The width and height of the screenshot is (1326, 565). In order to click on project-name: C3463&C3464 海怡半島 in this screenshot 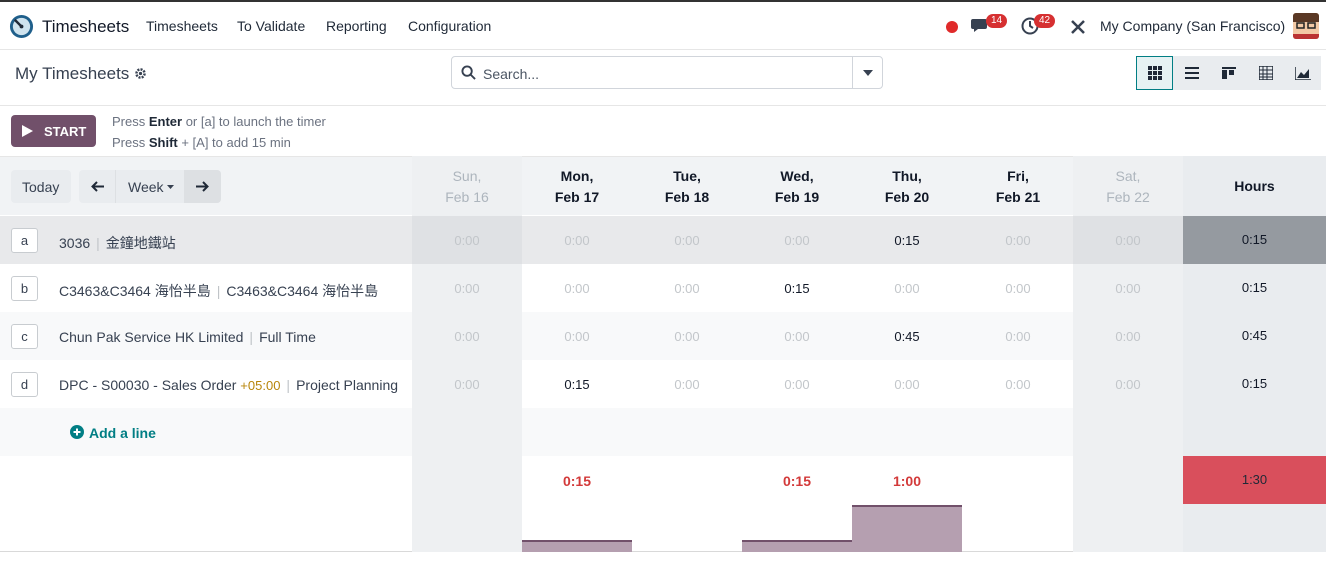, I will do `click(135, 291)`.